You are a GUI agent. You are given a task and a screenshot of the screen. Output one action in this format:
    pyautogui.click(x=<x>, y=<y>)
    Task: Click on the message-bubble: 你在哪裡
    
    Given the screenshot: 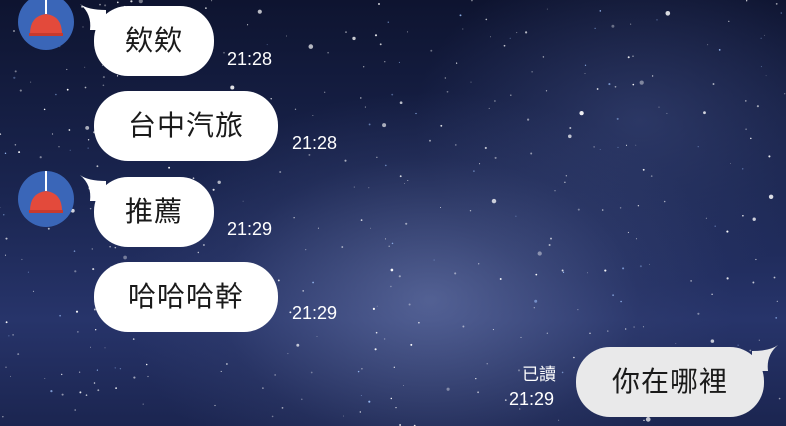 What is the action you would take?
    pyautogui.click(x=670, y=382)
    